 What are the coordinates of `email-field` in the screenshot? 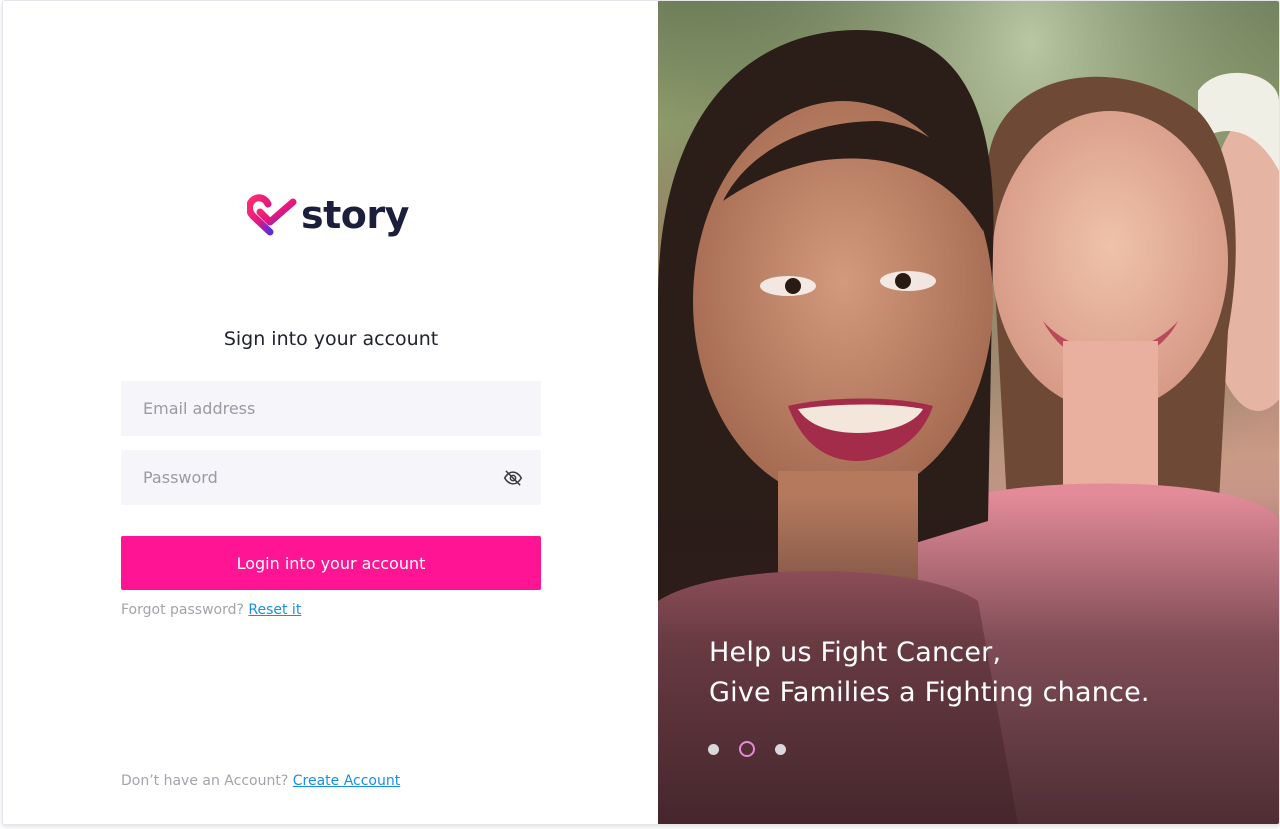 It's located at (331, 408).